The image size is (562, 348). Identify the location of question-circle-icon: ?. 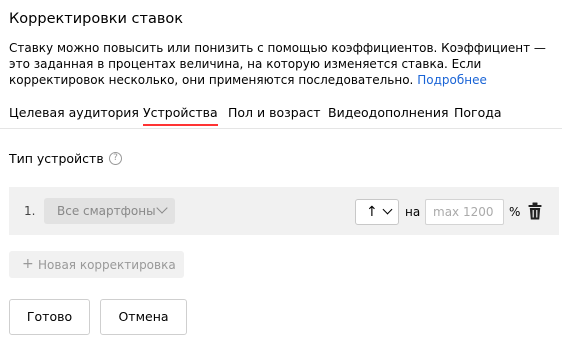
(115, 158).